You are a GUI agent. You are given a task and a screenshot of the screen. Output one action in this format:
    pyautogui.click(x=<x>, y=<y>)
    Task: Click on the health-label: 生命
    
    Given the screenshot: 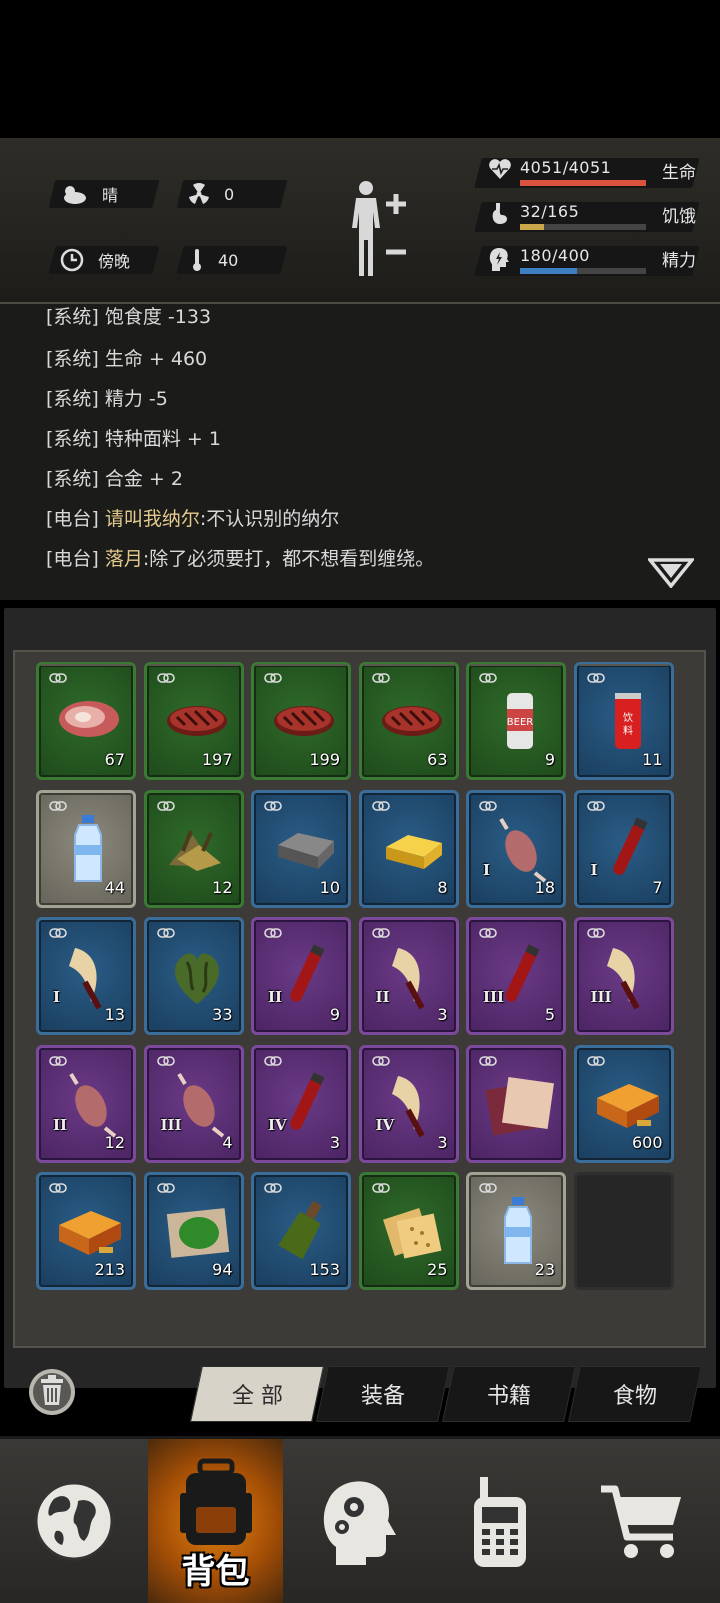 What is the action you would take?
    pyautogui.click(x=679, y=173)
    